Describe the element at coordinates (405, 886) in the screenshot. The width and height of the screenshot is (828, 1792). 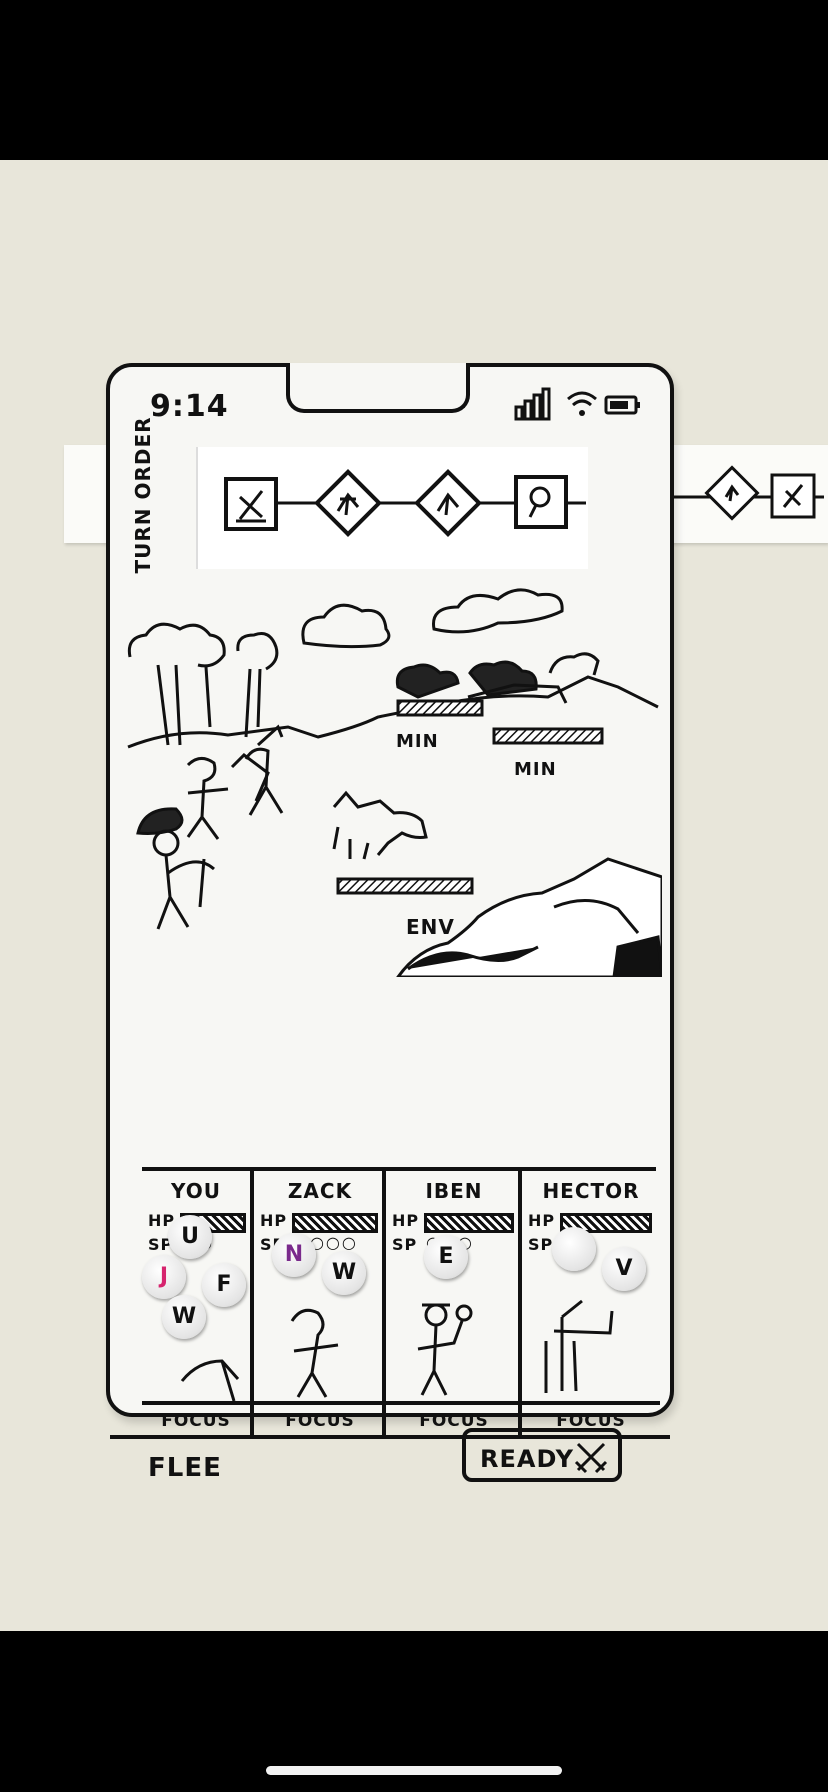
I see `env-hp-bar` at that location.